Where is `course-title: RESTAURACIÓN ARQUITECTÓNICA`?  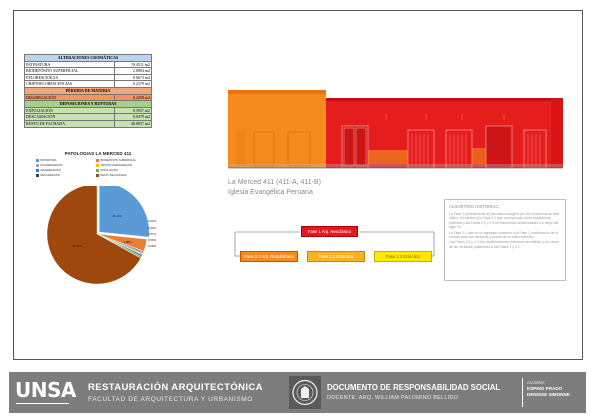 course-title: RESTAURACIÓN ARQUITECTÓNICA is located at coordinates (175, 387).